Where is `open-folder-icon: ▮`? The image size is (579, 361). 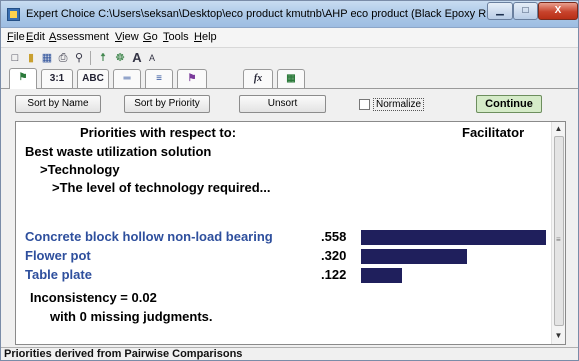
open-folder-icon: ▮ is located at coordinates (31, 58).